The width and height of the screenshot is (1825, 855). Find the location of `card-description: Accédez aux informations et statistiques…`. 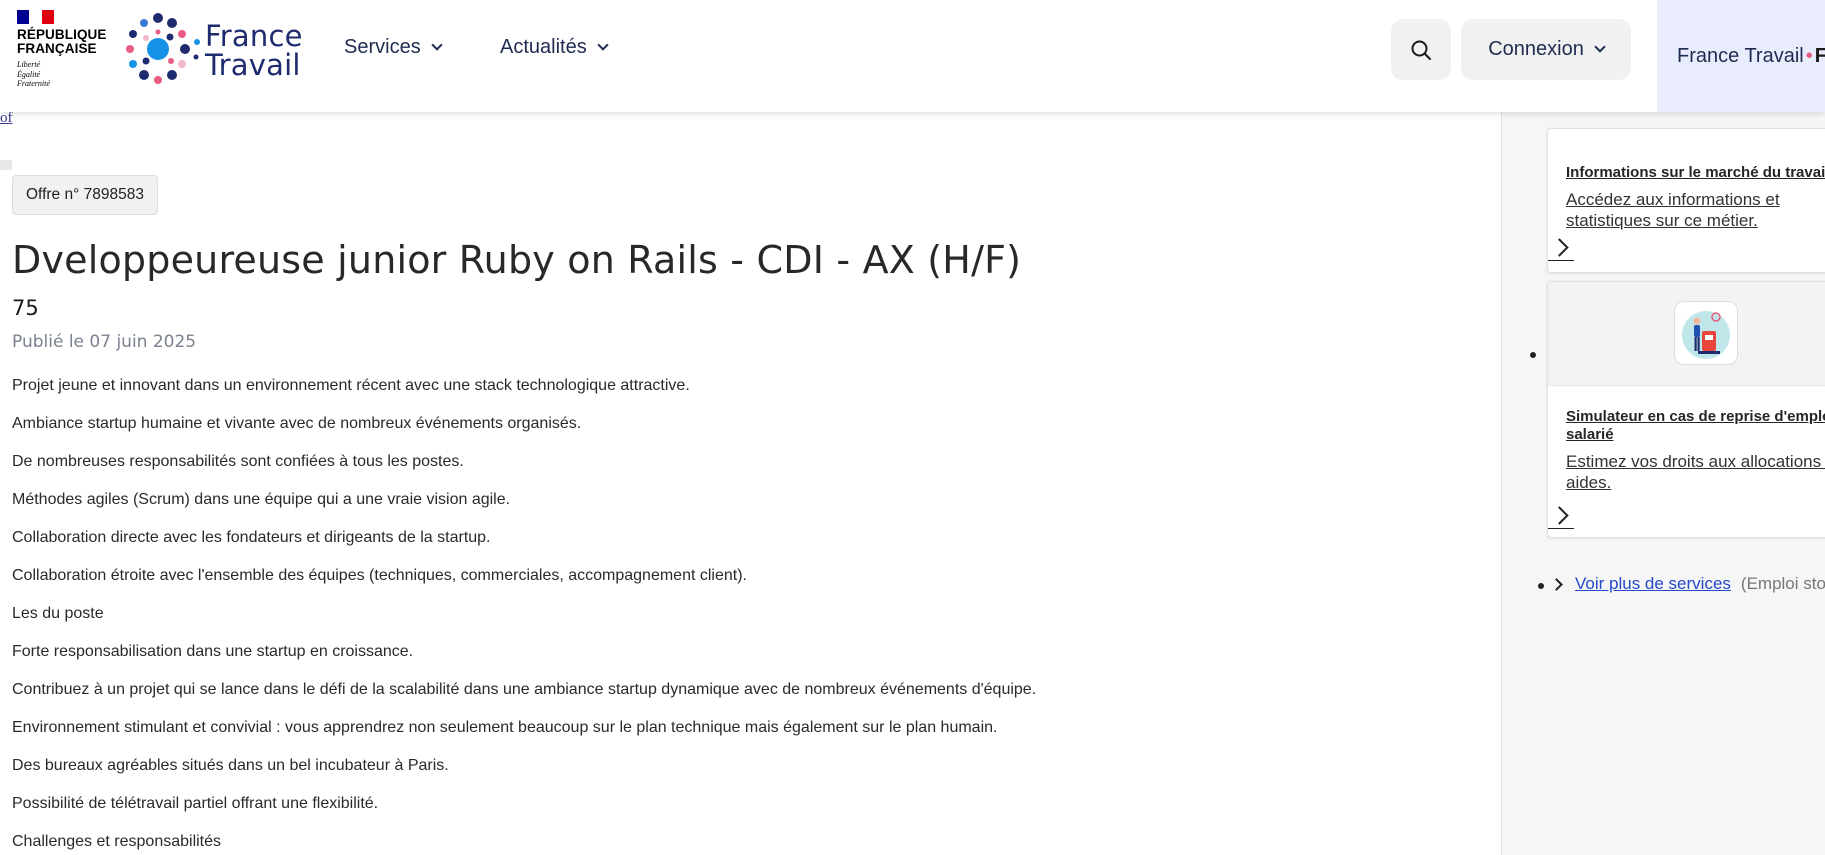

card-description: Accédez aux informations et statistiques… is located at coordinates (1695, 210).